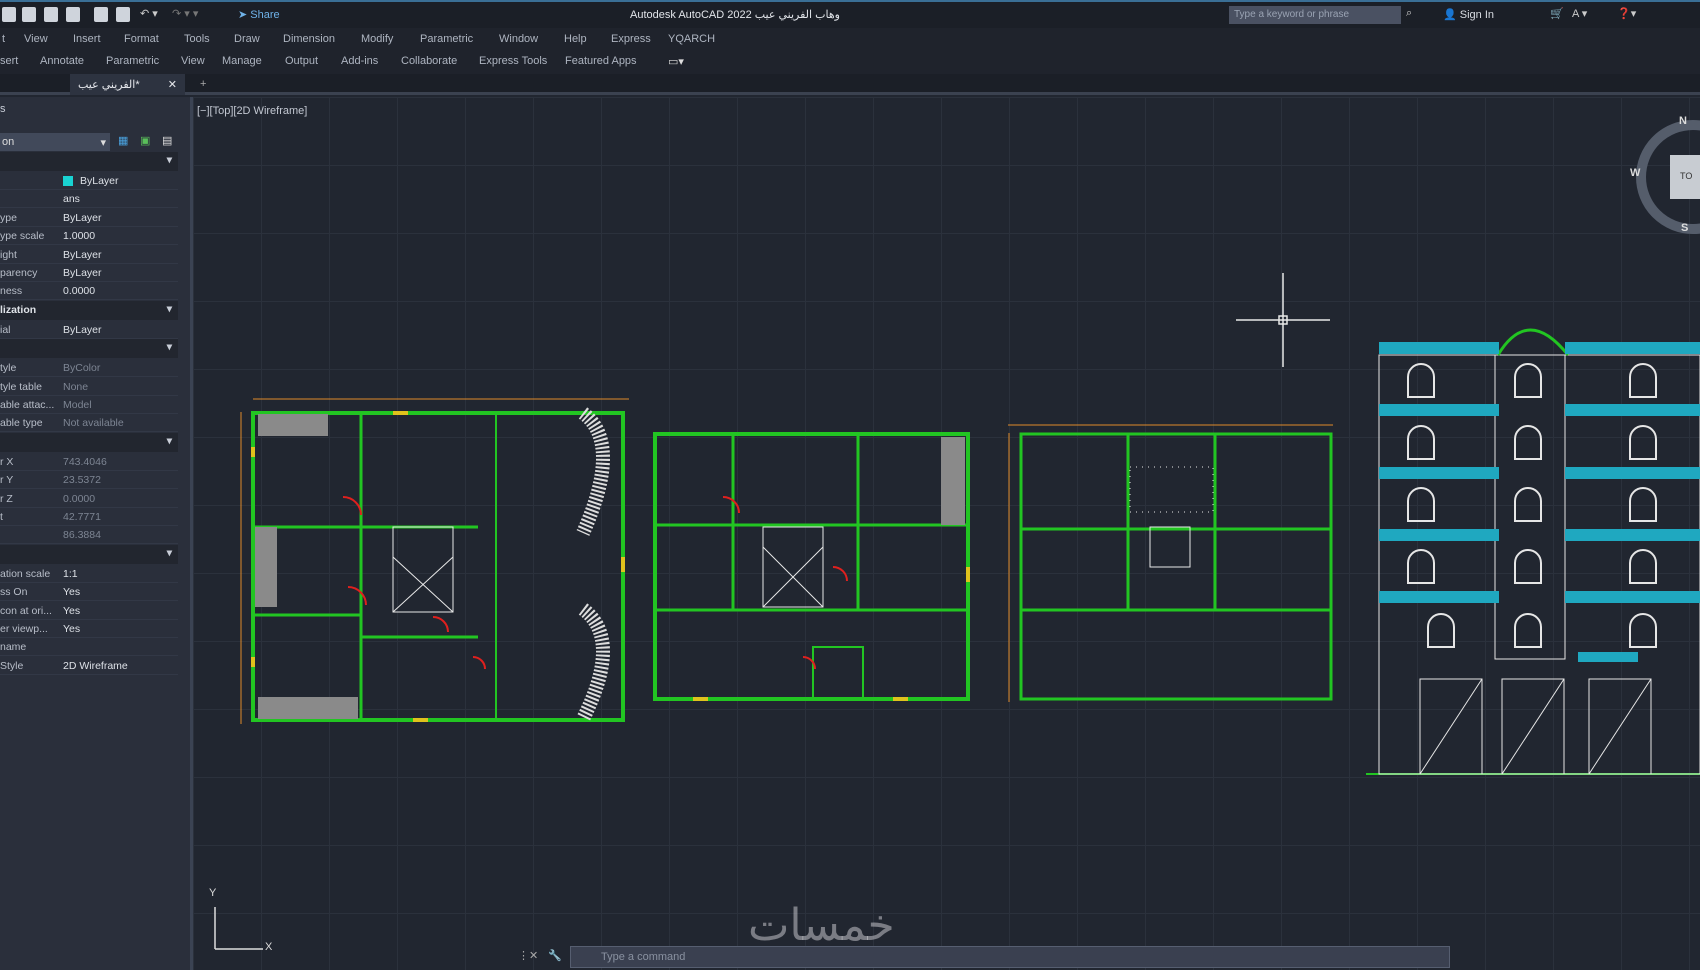 This screenshot has height=970, width=1700. What do you see at coordinates (36, 39) in the screenshot?
I see `menu-item-view: View` at bounding box center [36, 39].